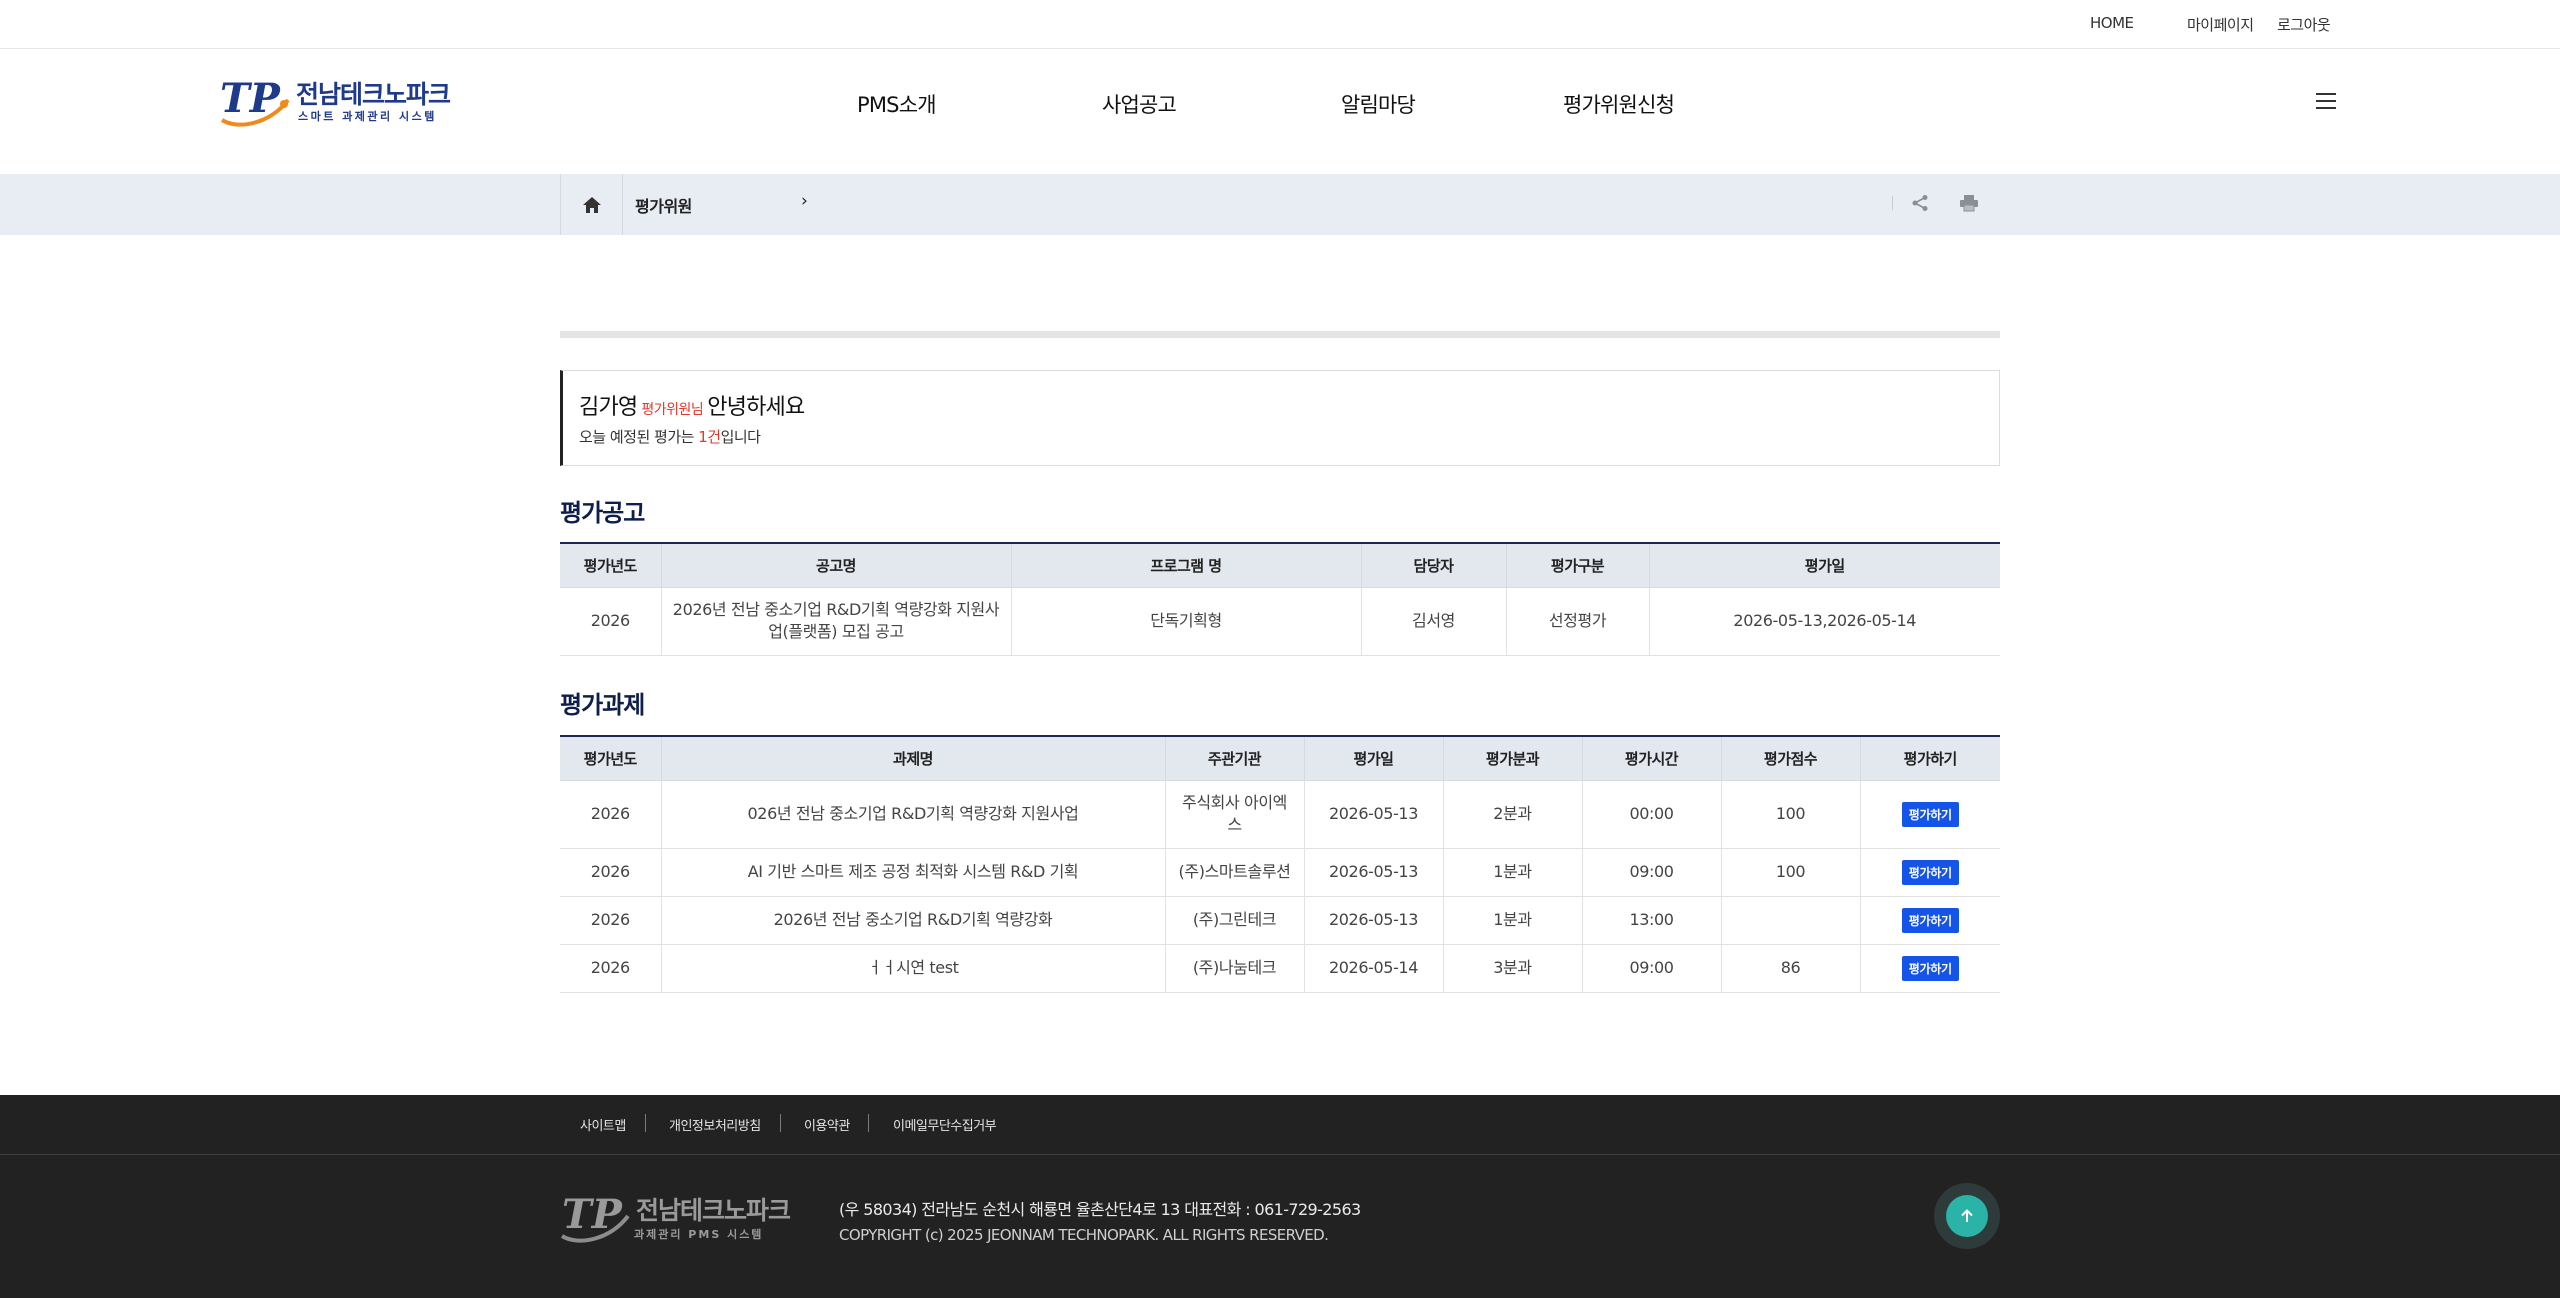  What do you see at coordinates (2112, 23) in the screenshot?
I see `home-link: HOME` at bounding box center [2112, 23].